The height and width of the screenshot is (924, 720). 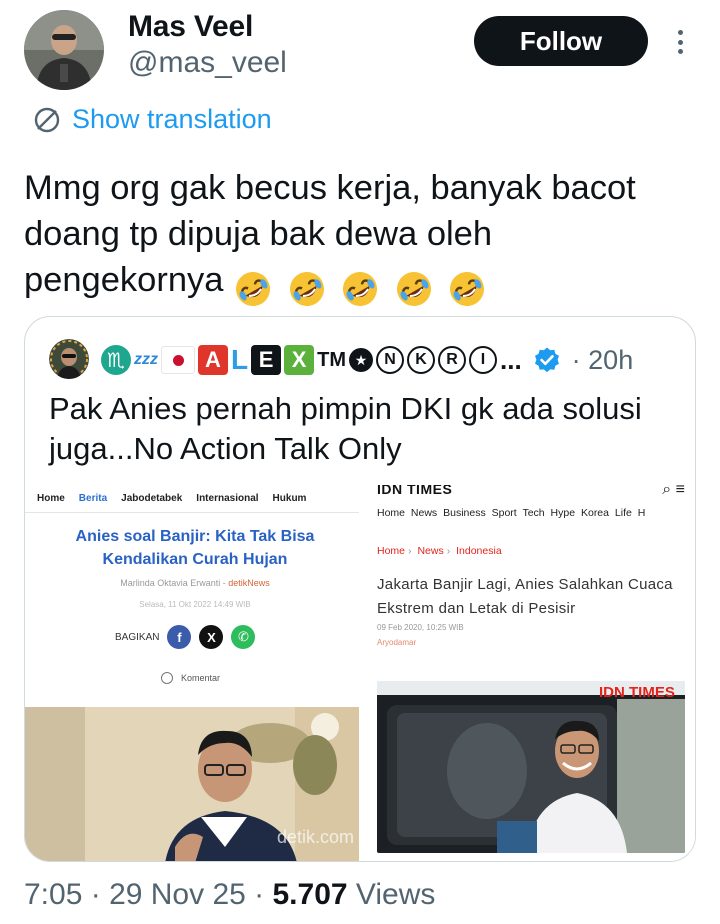 What do you see at coordinates (69, 359) in the screenshot?
I see `quoted-author-avatar` at bounding box center [69, 359].